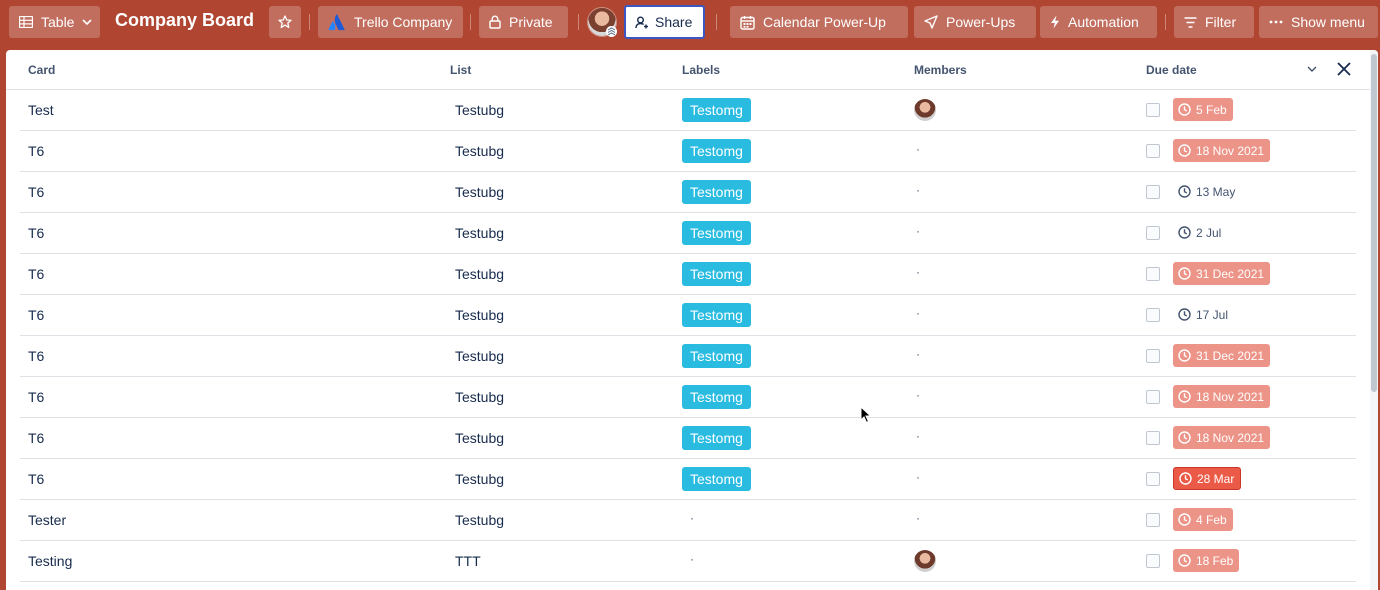 This screenshot has height=590, width=1380. I want to click on card-name: Testing, so click(50, 561).